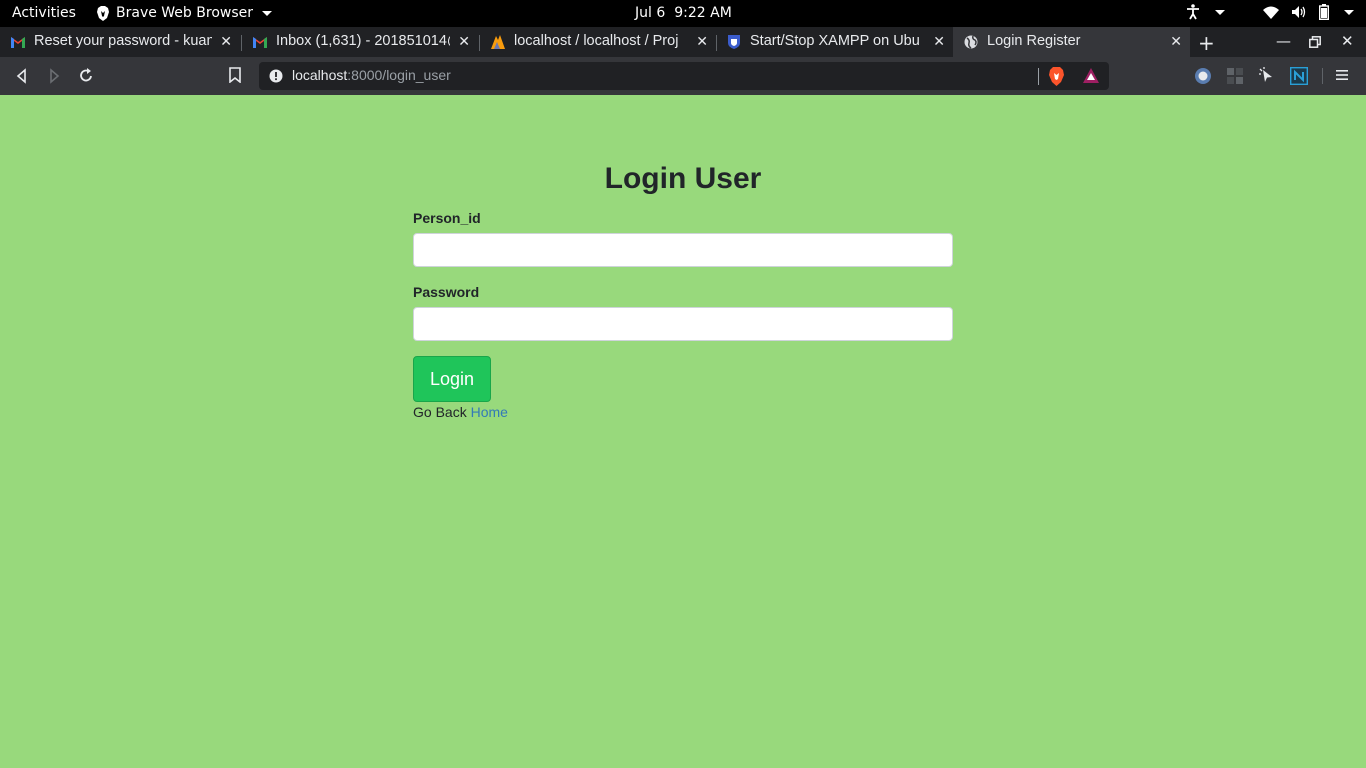 This screenshot has width=1366, height=768. I want to click on tab-inbox: Inbox (1,631) - 201851014@ ✕, so click(360, 42).